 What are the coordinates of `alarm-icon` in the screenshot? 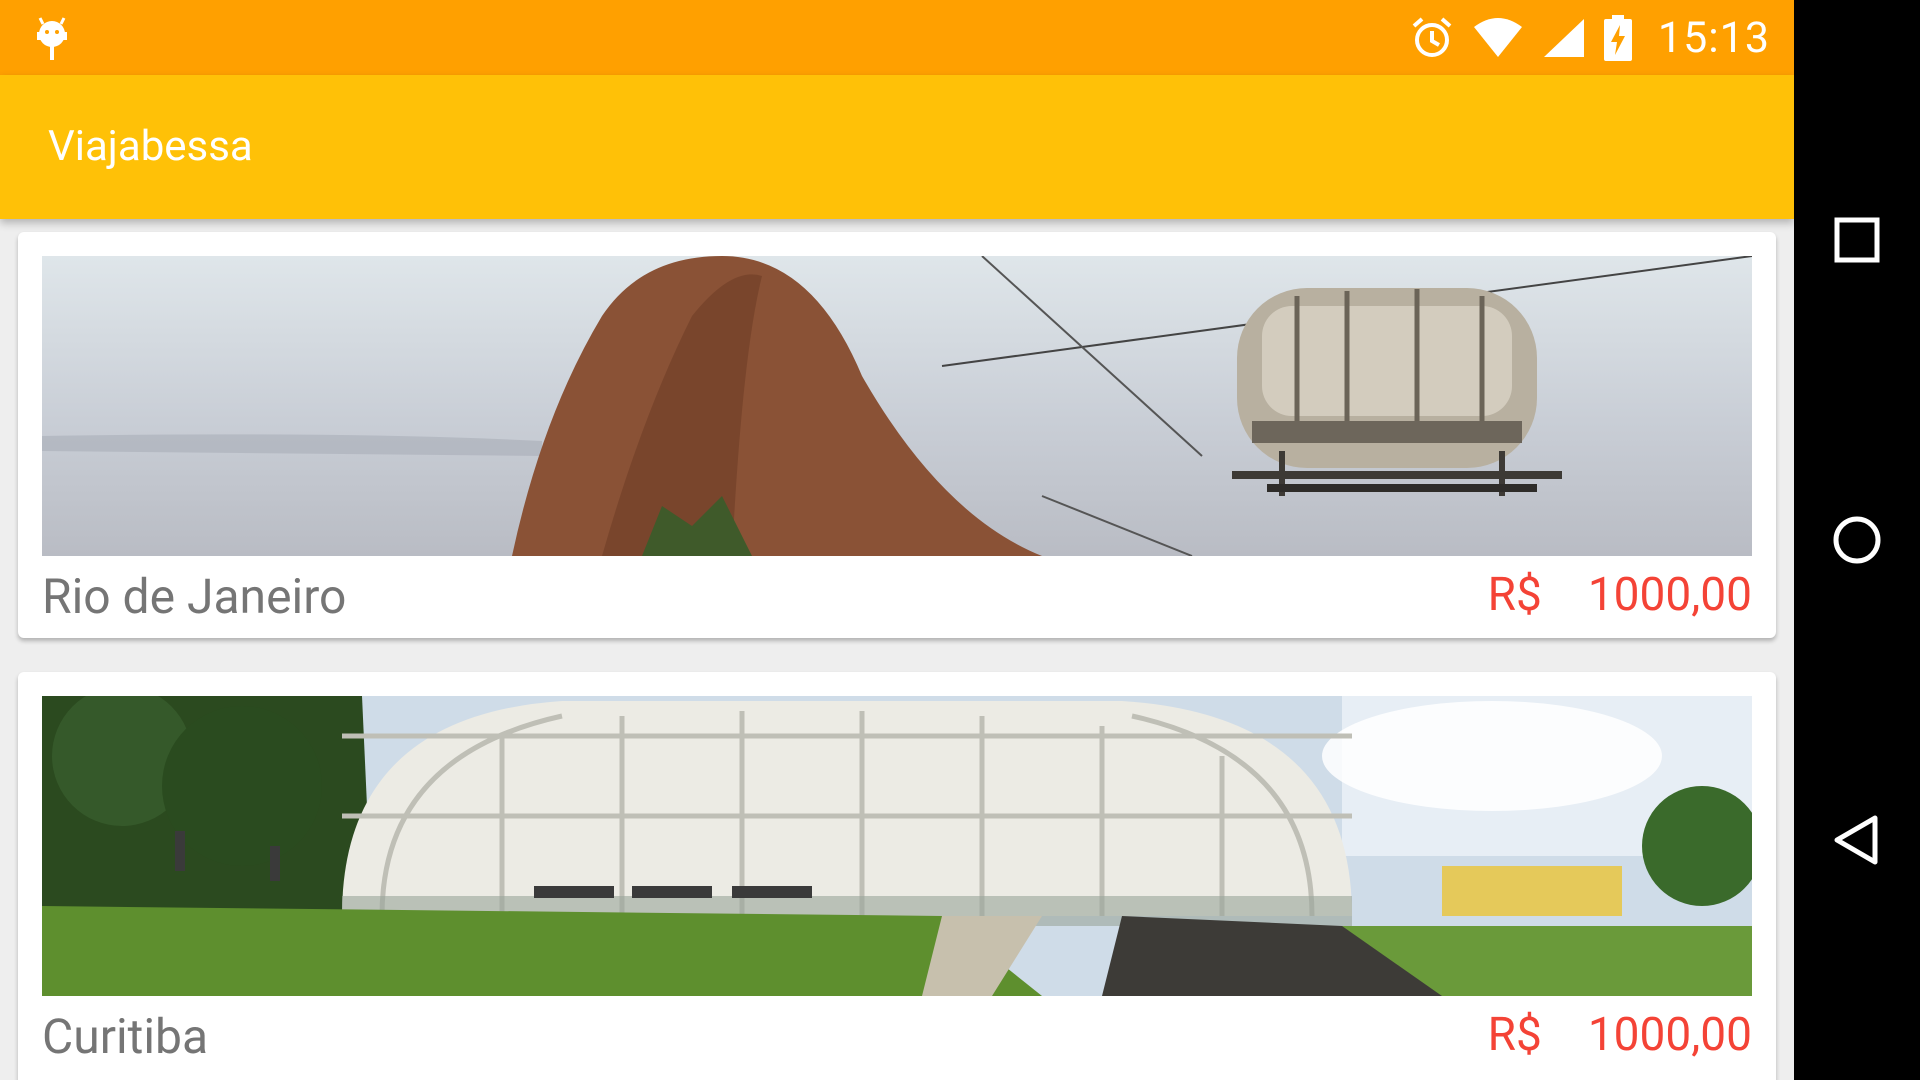 It's located at (1432, 37).